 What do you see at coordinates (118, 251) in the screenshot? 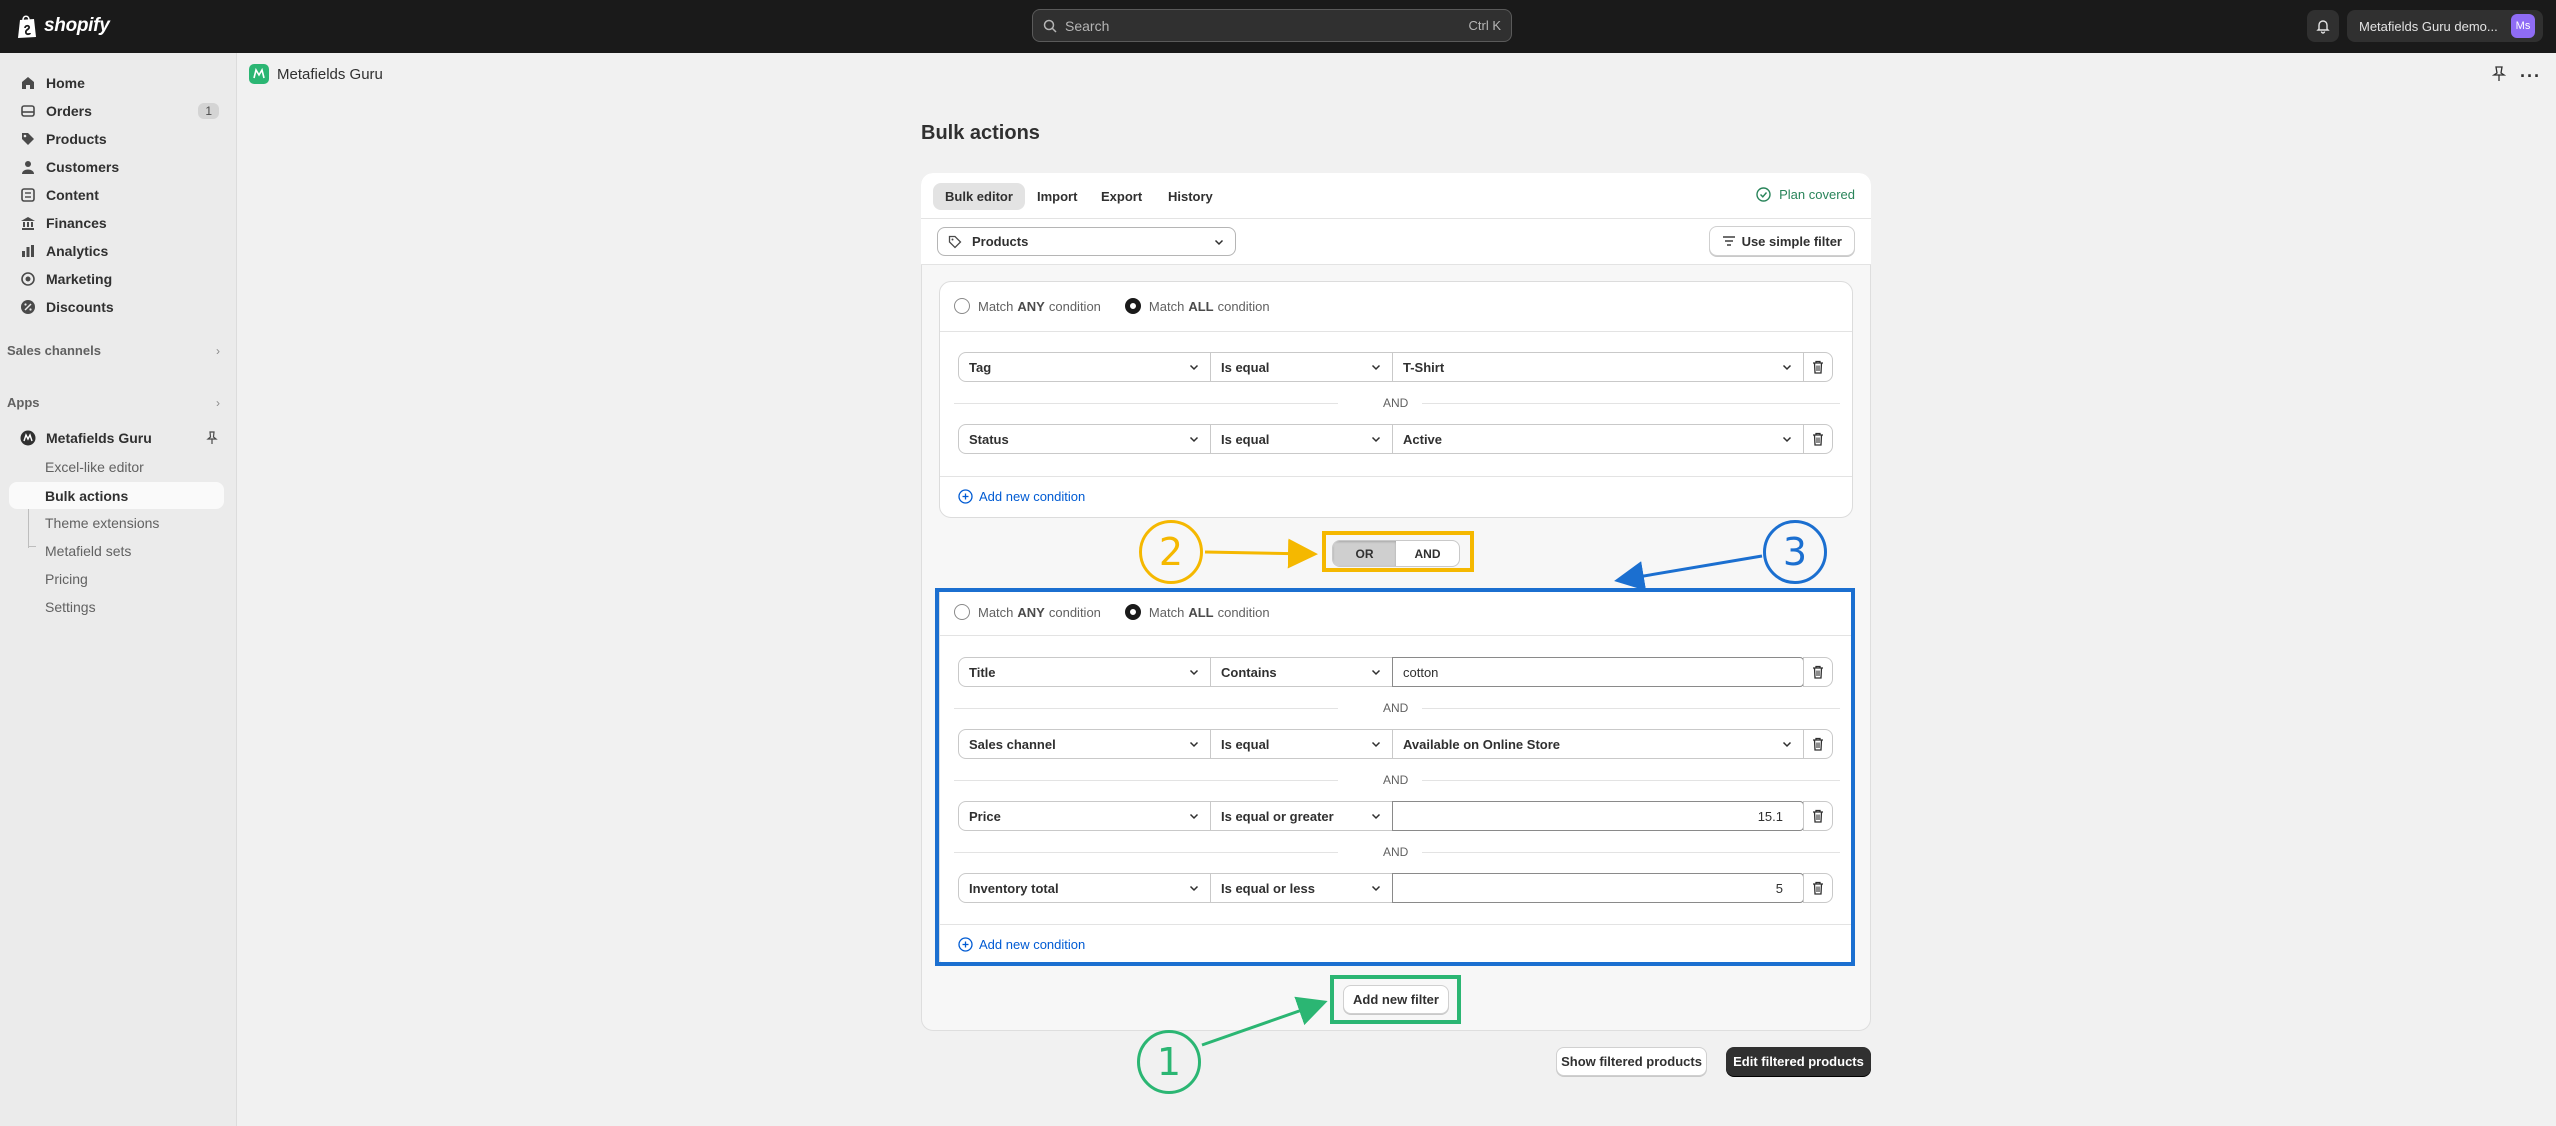
I see `sidebar-item-analytics: Analytics` at bounding box center [118, 251].